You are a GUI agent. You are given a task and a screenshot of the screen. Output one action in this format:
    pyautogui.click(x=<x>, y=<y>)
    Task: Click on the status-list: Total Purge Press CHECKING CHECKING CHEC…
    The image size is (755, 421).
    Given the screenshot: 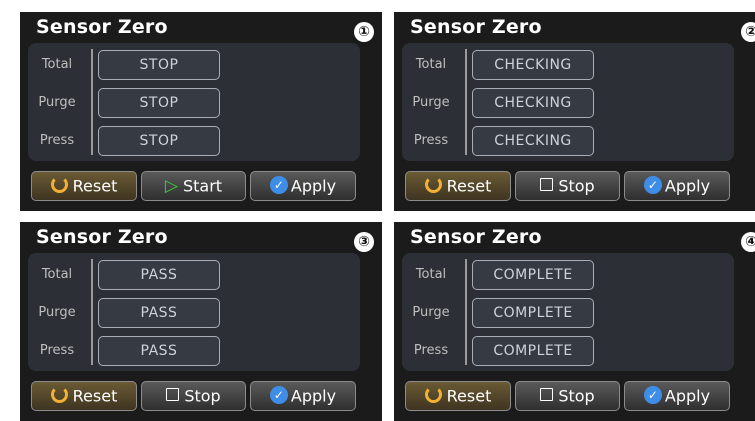 What is the action you would take?
    pyautogui.click(x=568, y=102)
    